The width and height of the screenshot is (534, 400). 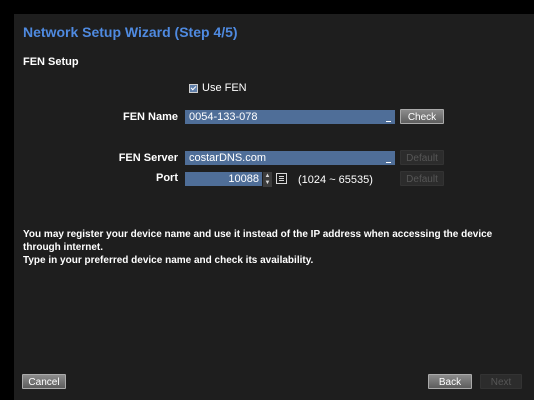 What do you see at coordinates (148, 158) in the screenshot?
I see `fen-server-label: FEN Server` at bounding box center [148, 158].